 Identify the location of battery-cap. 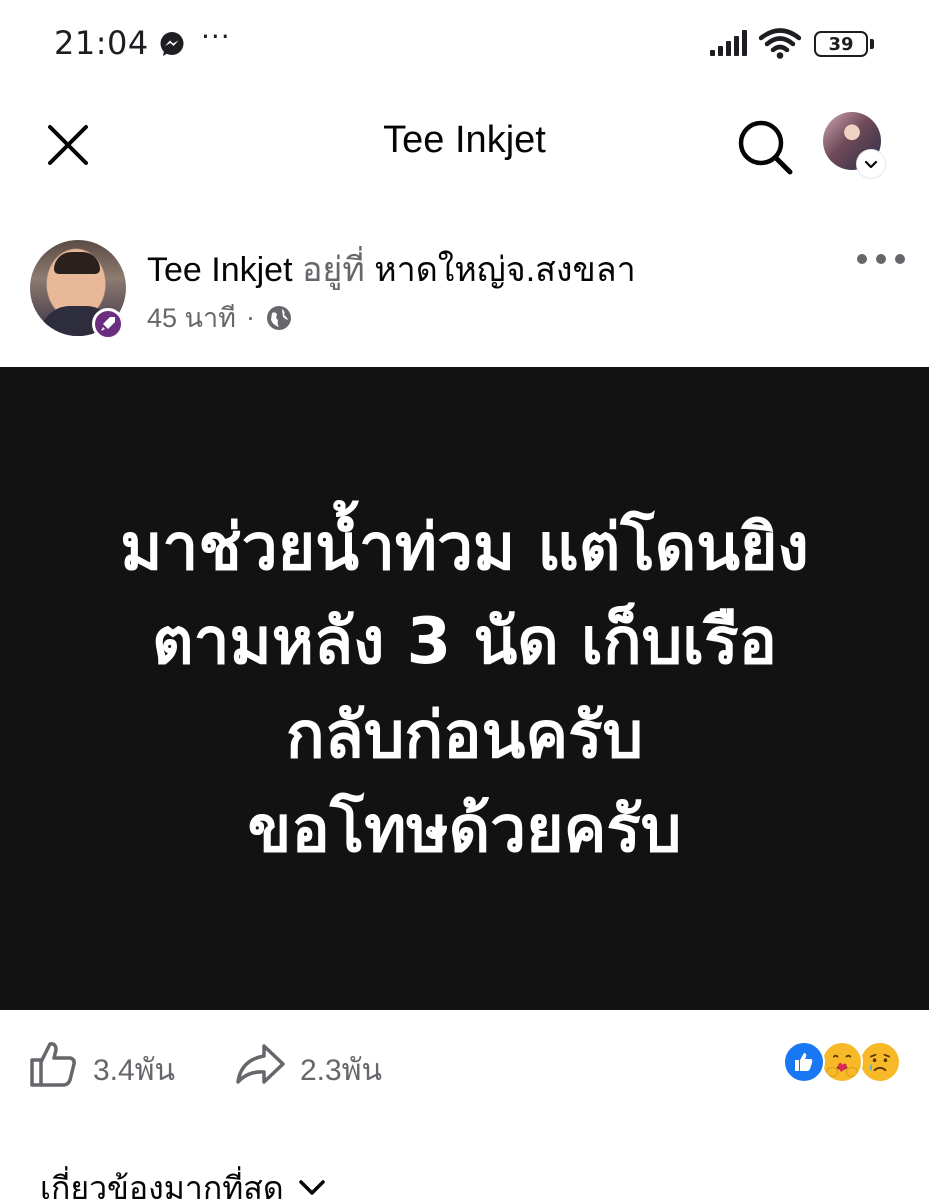
(872, 44).